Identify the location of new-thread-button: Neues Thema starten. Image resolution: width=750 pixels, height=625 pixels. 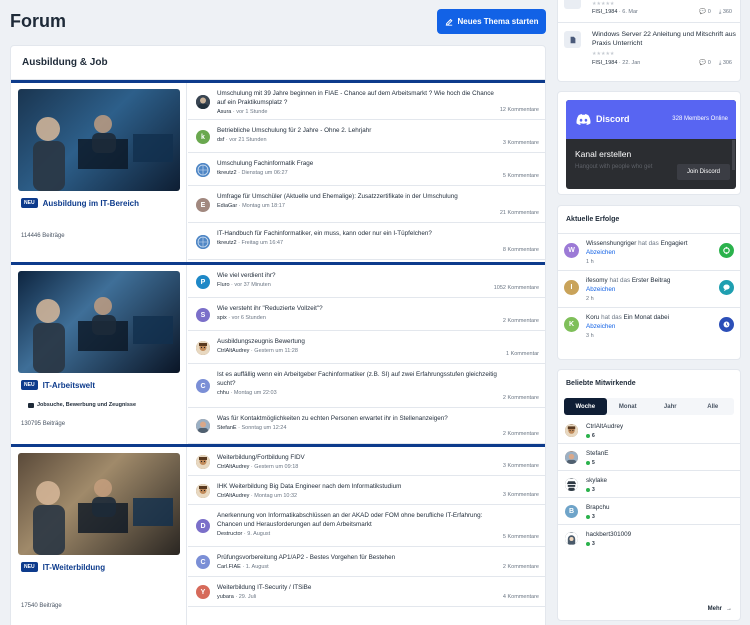
(491, 21).